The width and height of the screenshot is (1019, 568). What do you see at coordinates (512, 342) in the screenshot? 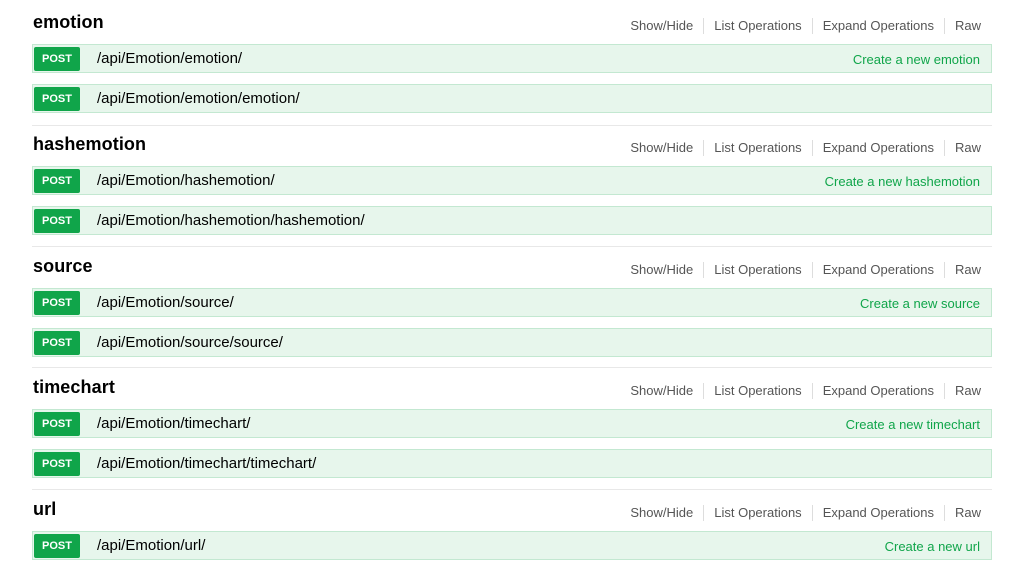
I see `operation-row: POST /api/Emotion/source/source/` at bounding box center [512, 342].